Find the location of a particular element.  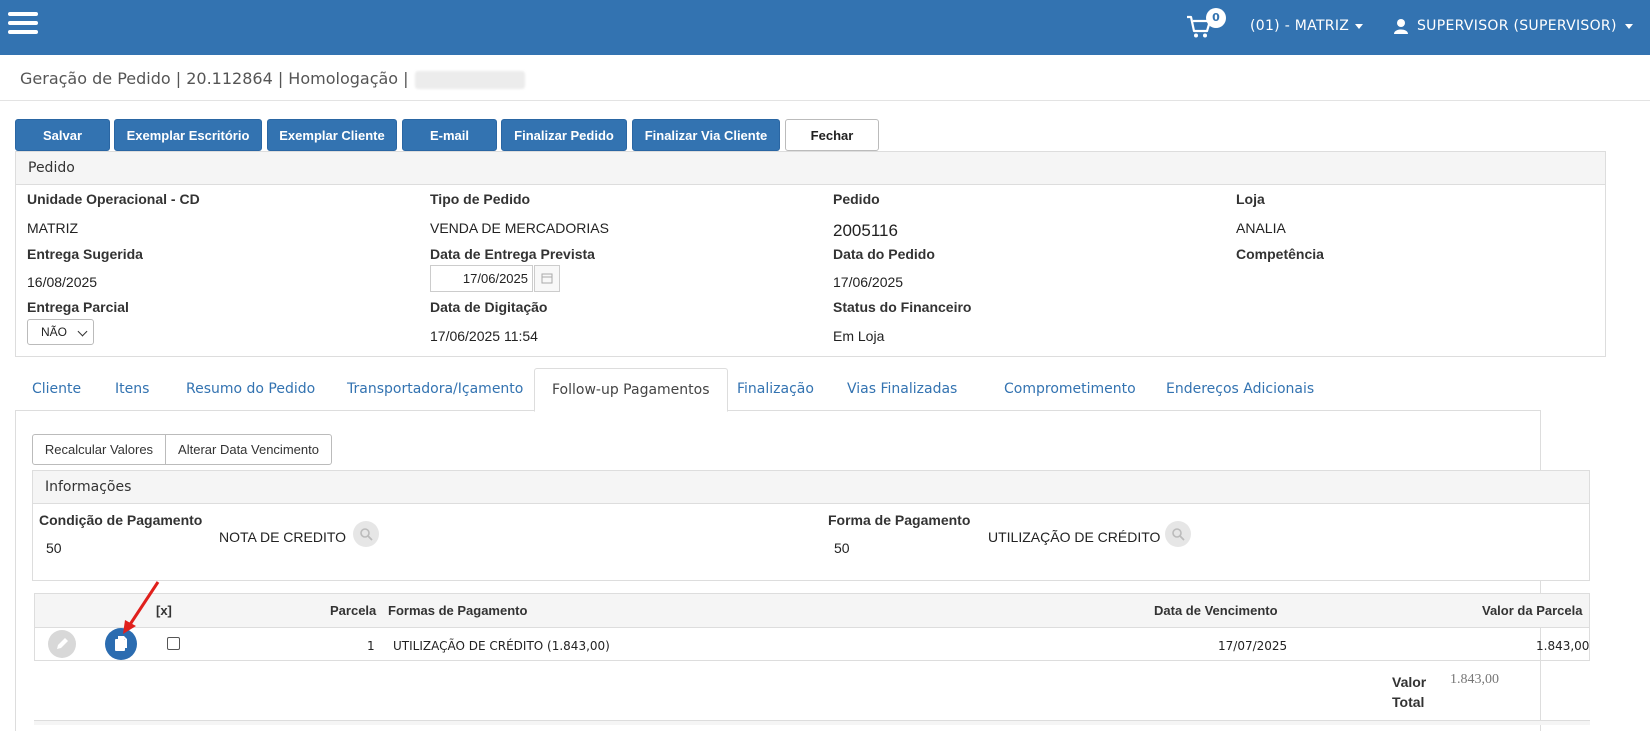

calendar-button is located at coordinates (547, 278).